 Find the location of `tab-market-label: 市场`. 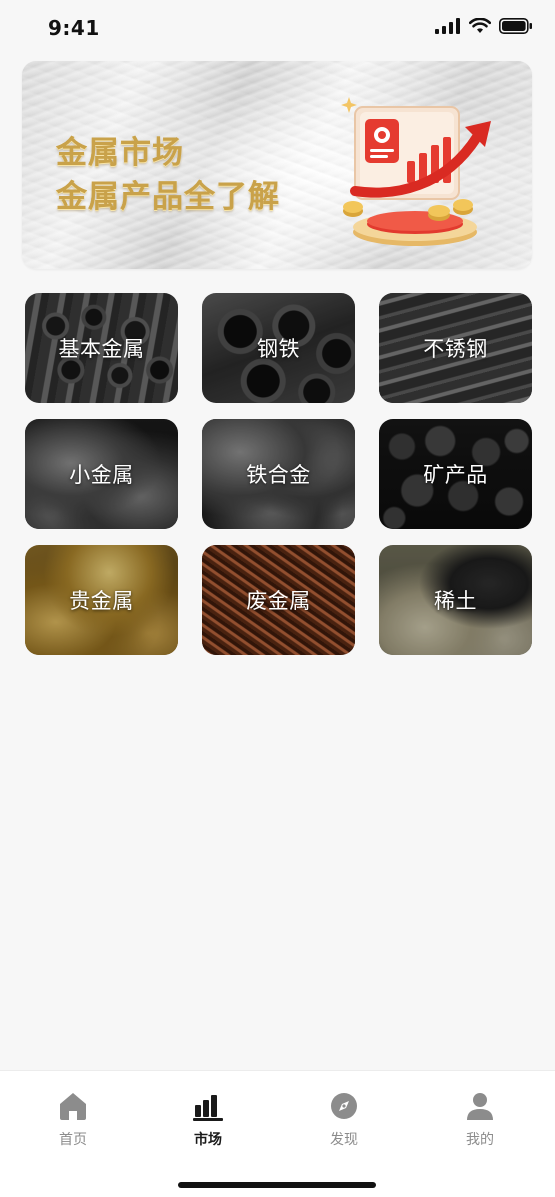

tab-market-label: 市场 is located at coordinates (208, 1140).